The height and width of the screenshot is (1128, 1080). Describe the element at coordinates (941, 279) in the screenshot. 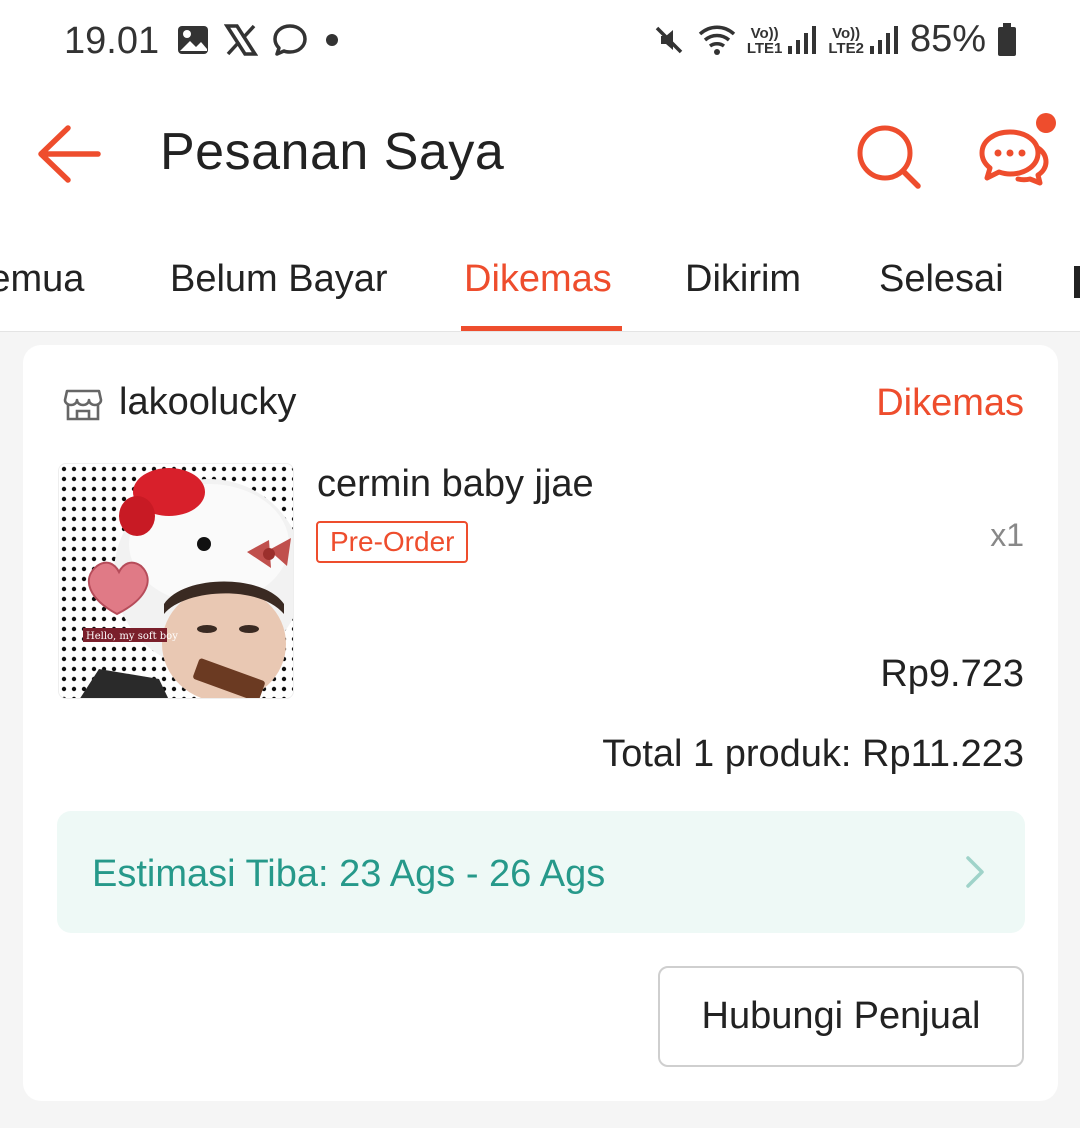

I see `tab-selesai: Selesai` at that location.